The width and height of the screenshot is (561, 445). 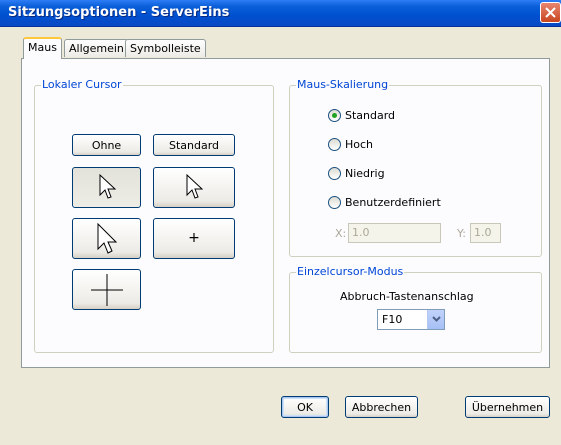 I want to click on cursor-arrow-pressed-button, so click(x=106, y=187).